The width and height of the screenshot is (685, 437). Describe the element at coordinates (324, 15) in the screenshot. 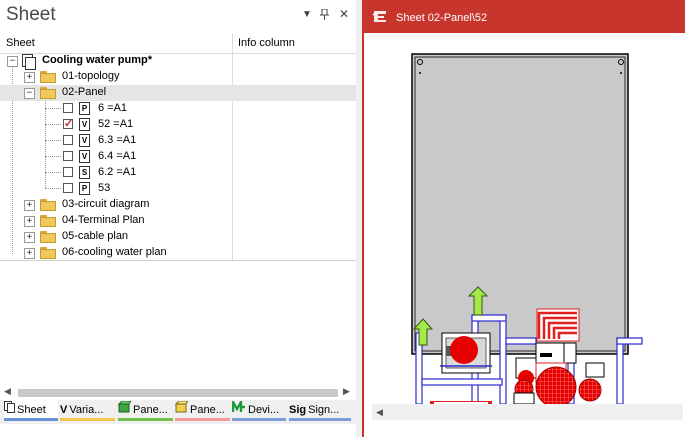

I see `pin-icon` at that location.